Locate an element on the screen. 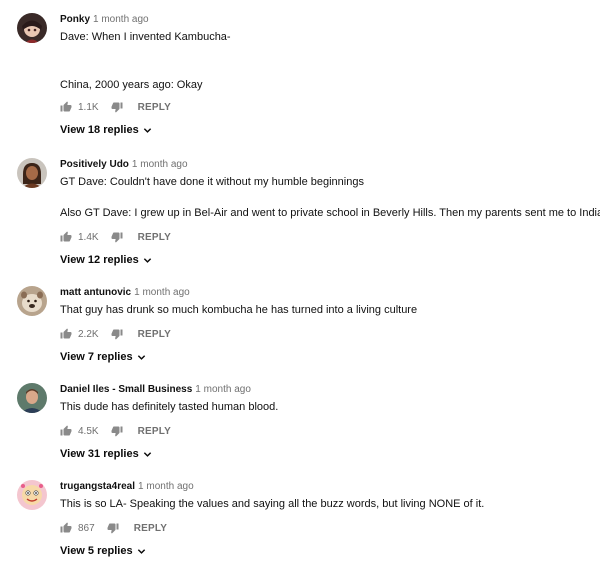 This screenshot has height=571, width=600. view-replies-label: View 31 replies is located at coordinates (99, 454).